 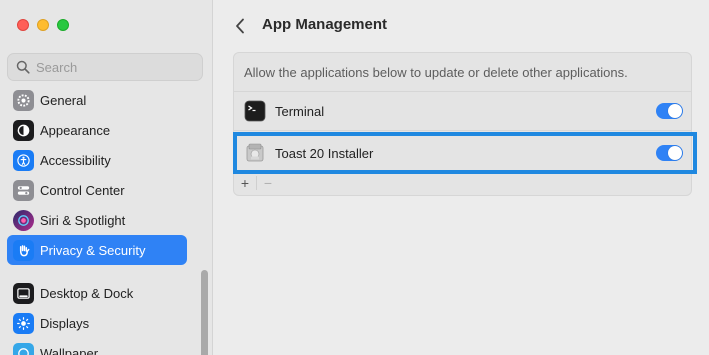 I want to click on sidebar-scrollbar, so click(x=204, y=312).